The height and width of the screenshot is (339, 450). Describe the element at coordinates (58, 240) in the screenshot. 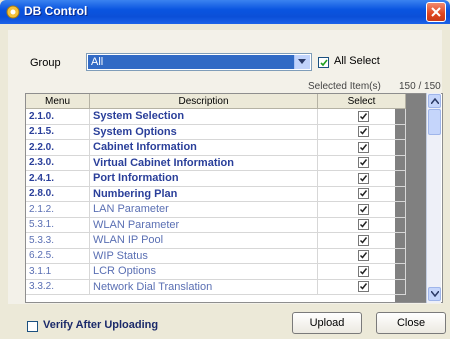

I see `menu-cell: 5.3.3.` at that location.